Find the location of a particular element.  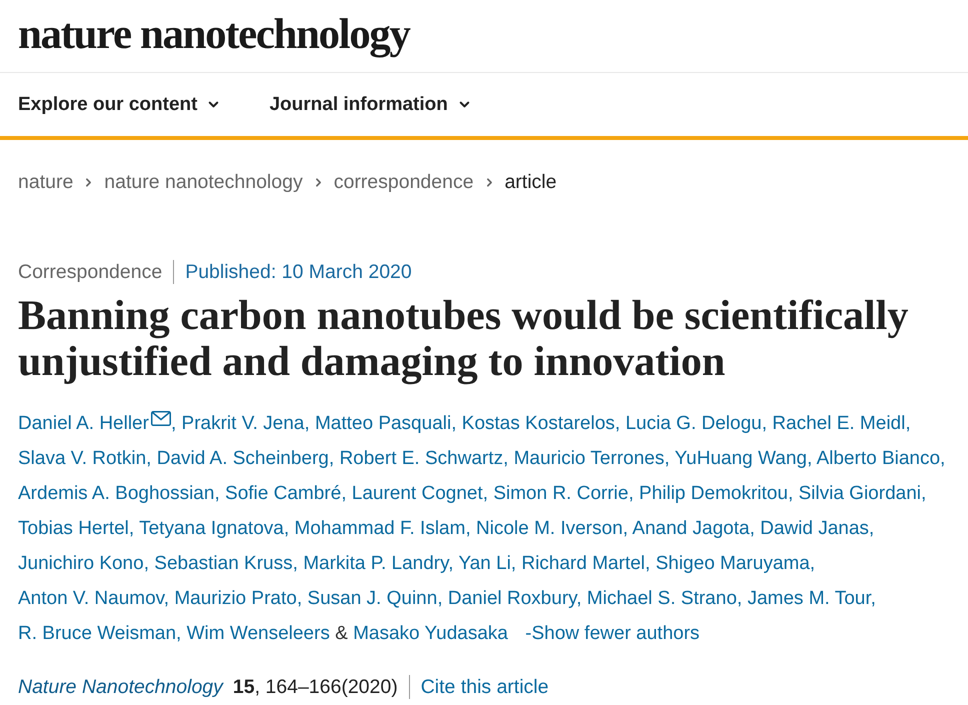

author-link: Silvia Giordani is located at coordinates (859, 493).